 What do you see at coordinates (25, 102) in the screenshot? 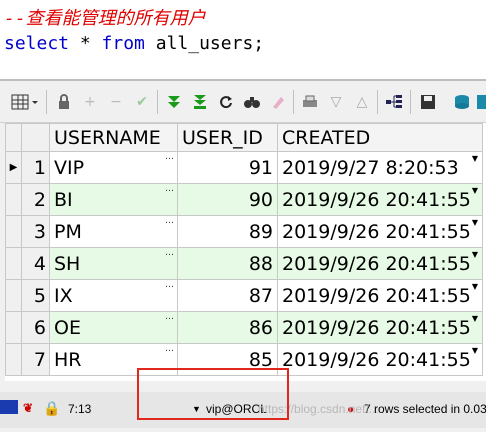
I see `grid-icon` at bounding box center [25, 102].